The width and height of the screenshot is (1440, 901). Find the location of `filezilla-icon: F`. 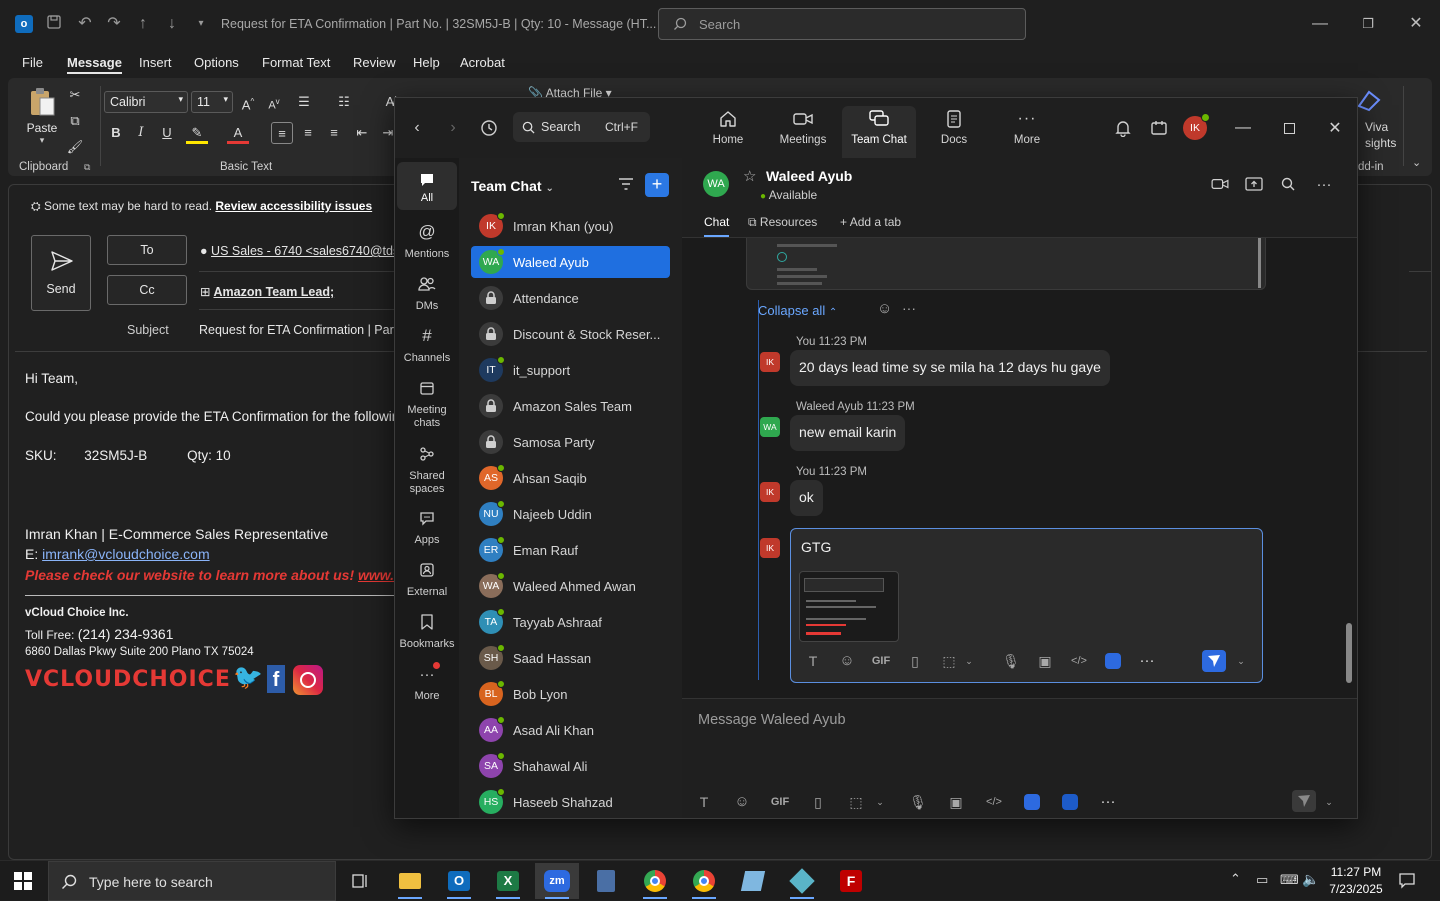

filezilla-icon: F is located at coordinates (851, 881).